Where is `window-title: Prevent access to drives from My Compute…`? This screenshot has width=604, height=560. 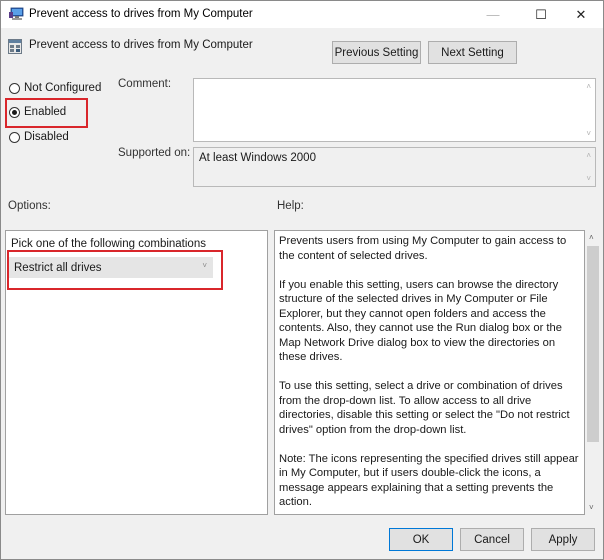
window-title: Prevent access to drives from My Compute… is located at coordinates (141, 14).